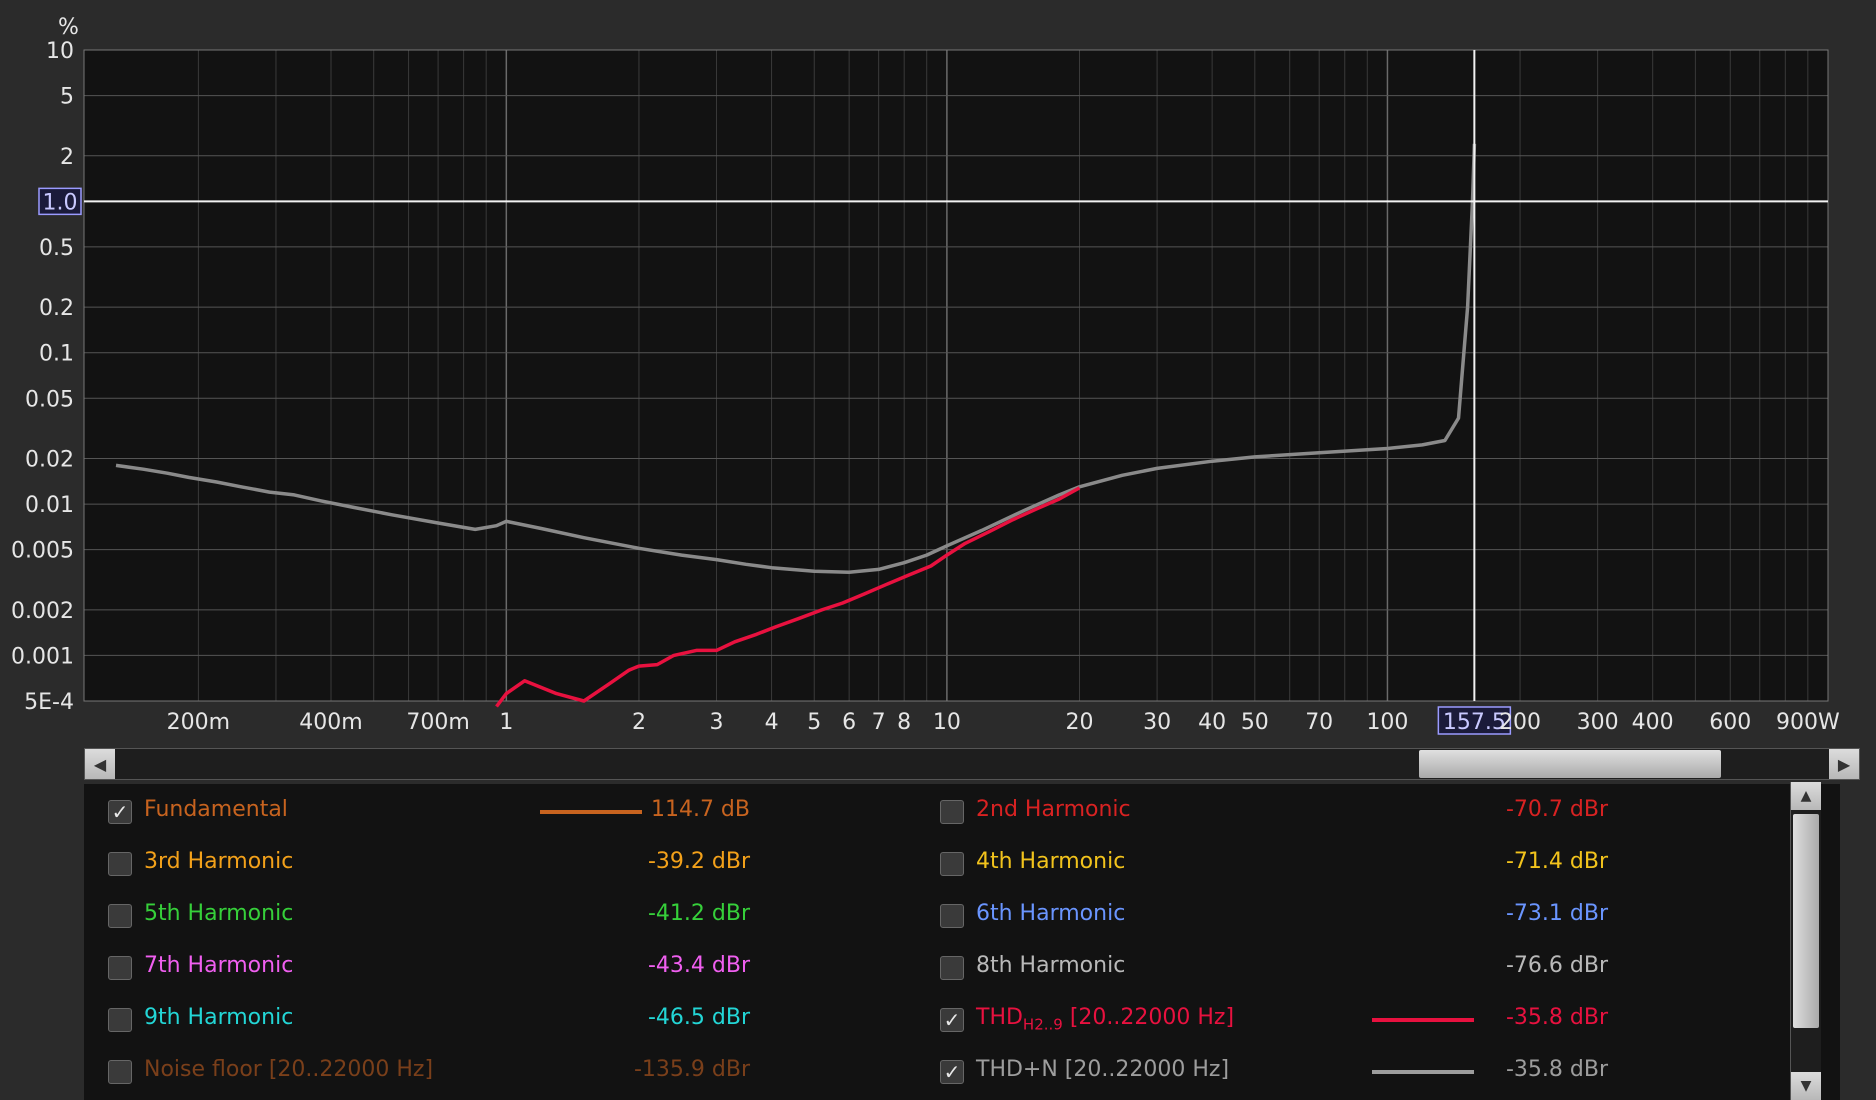  What do you see at coordinates (1730, 722) in the screenshot?
I see `x-tick-label: 600` at bounding box center [1730, 722].